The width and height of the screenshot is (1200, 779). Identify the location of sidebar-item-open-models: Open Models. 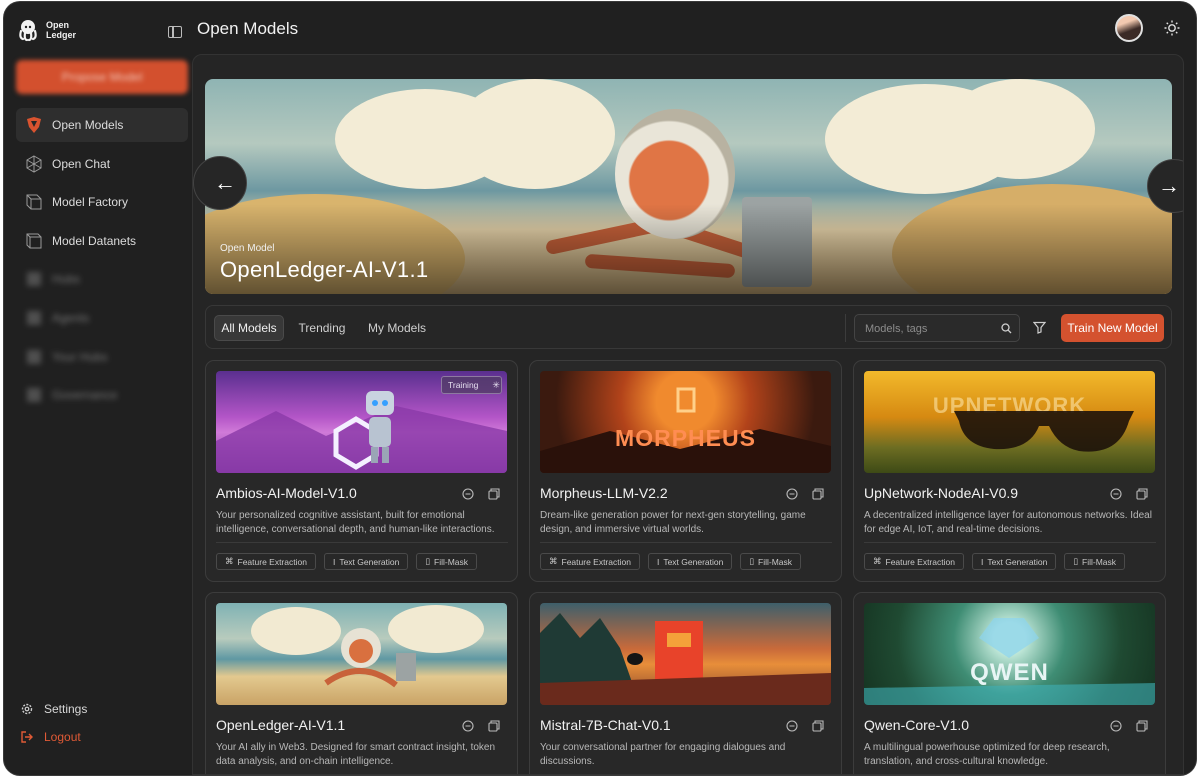
(102, 125).